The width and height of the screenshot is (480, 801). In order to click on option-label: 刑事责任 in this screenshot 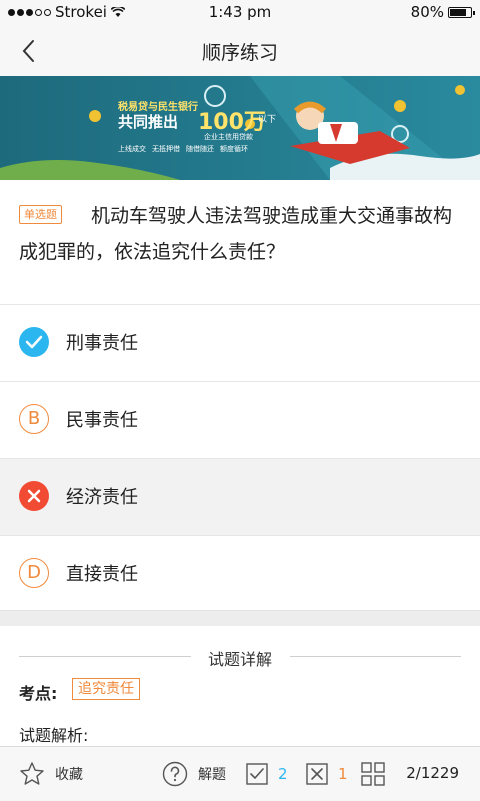, I will do `click(102, 343)`.